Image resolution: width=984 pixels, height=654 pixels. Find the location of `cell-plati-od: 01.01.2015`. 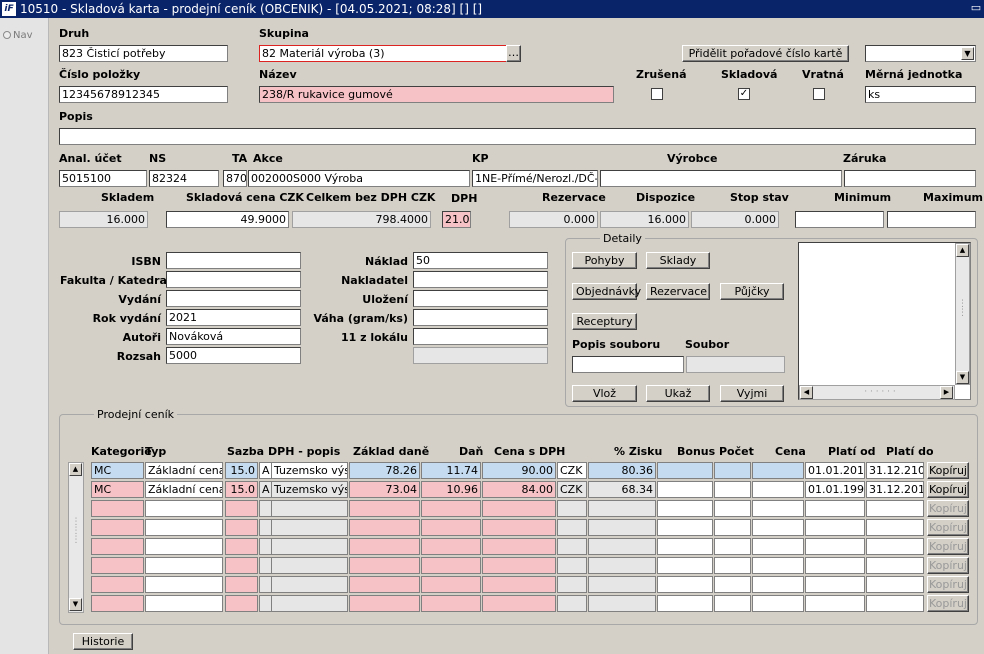

cell-plati-od: 01.01.2015 is located at coordinates (835, 470).